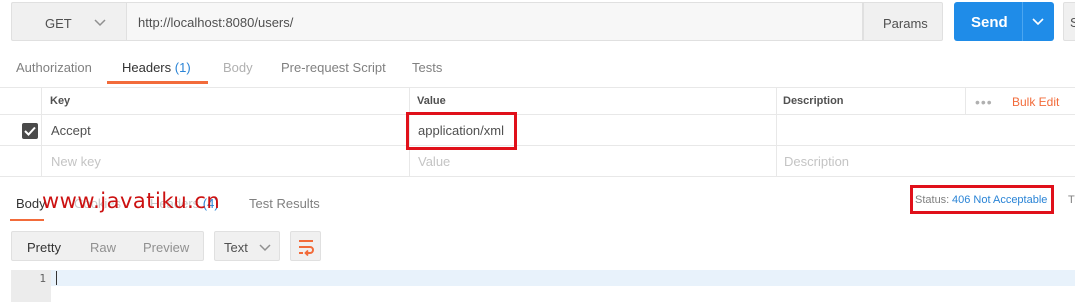 This screenshot has height=302, width=1075. I want to click on highlight-box-status, so click(982, 199).